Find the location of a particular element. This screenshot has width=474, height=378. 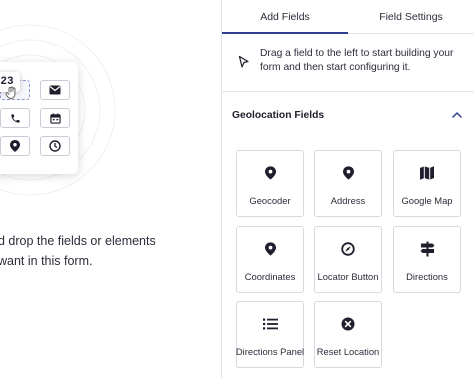

field-directions: Directions is located at coordinates (427, 259).